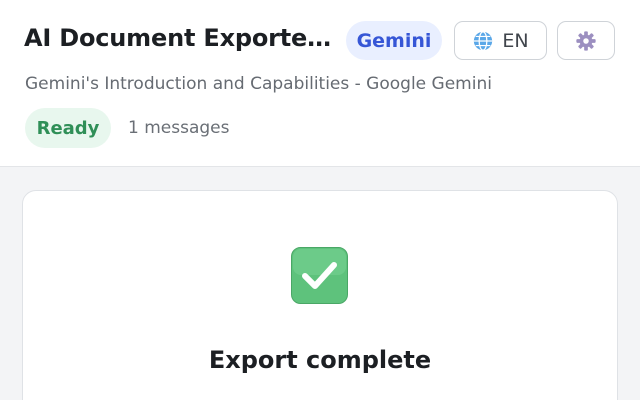  I want to click on language-label: EN, so click(515, 40).